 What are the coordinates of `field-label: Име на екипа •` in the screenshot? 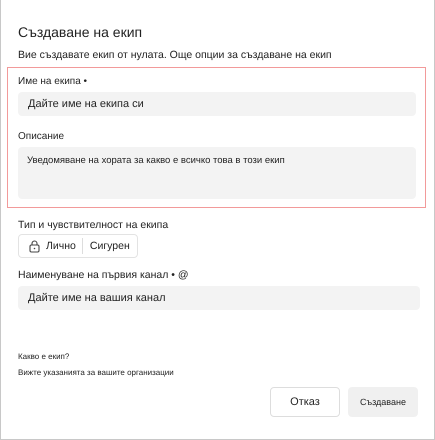 It's located at (53, 81).